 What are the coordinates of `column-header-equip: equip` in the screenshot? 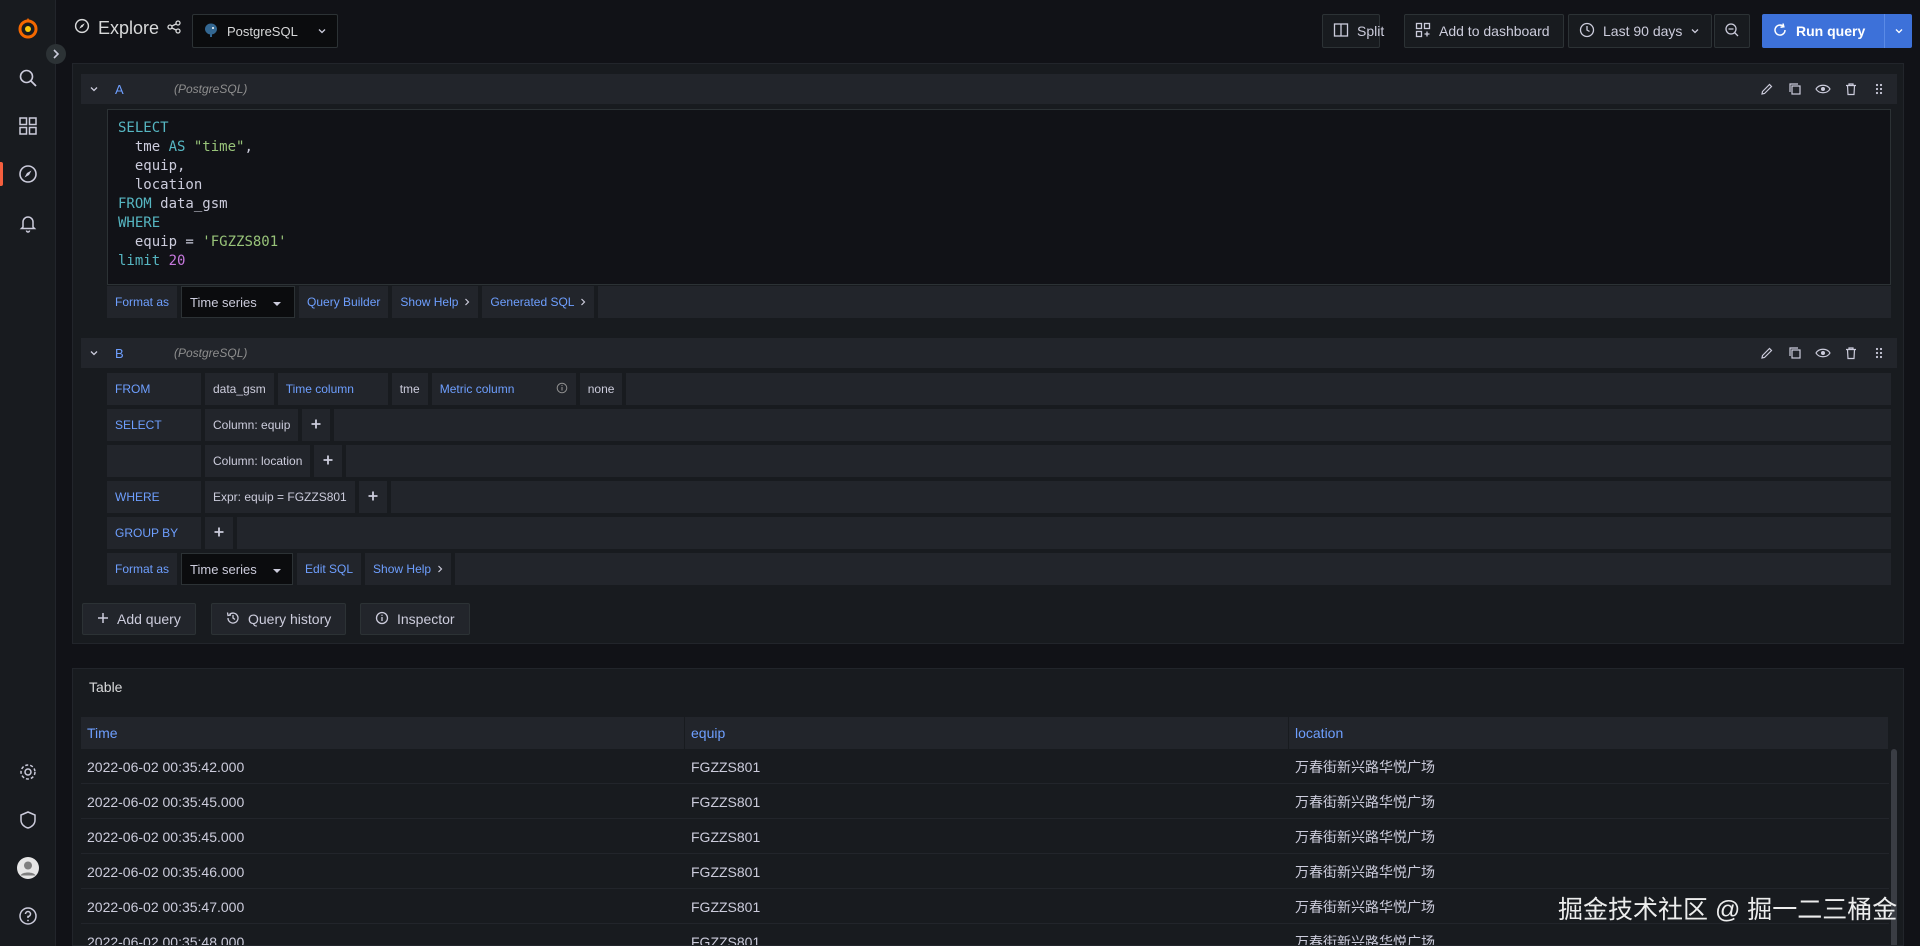 It's located at (987, 733).